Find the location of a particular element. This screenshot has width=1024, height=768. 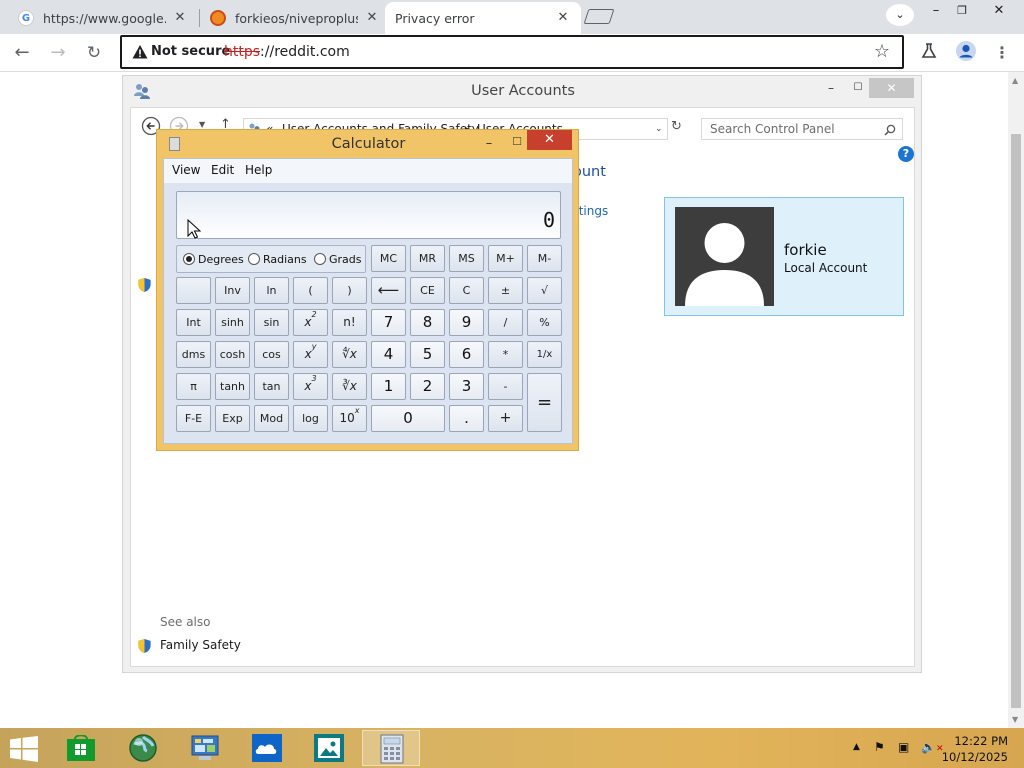

refresh-icon: ↻ is located at coordinates (676, 126).